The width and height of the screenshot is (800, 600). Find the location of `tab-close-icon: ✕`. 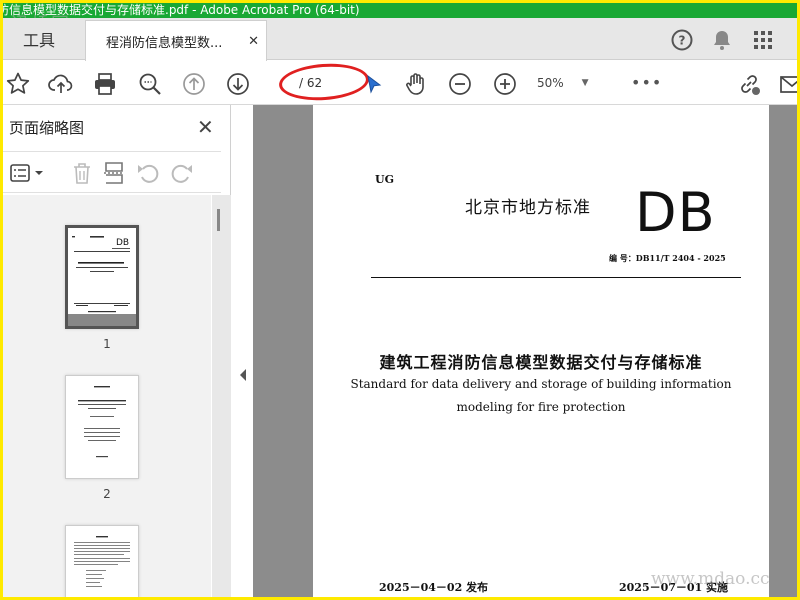

tab-close-icon: ✕ is located at coordinates (253, 41).